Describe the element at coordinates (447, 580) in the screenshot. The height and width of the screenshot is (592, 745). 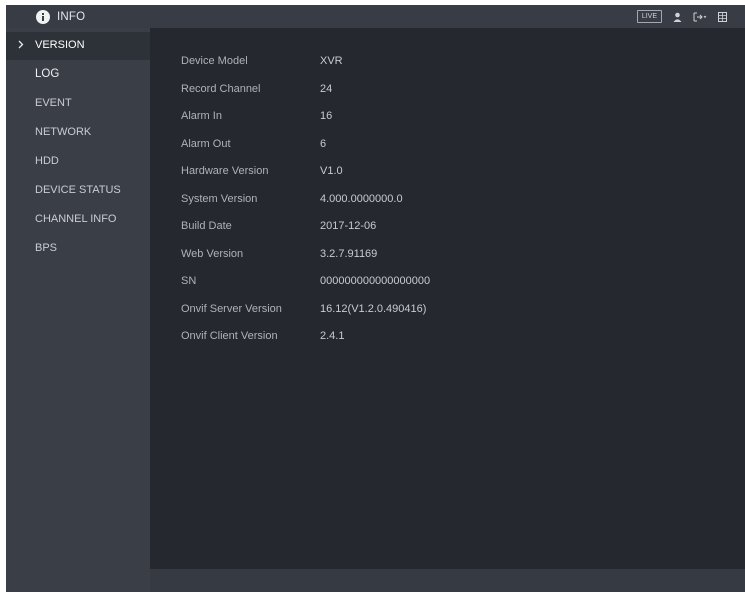
I see `bottom-bar` at that location.